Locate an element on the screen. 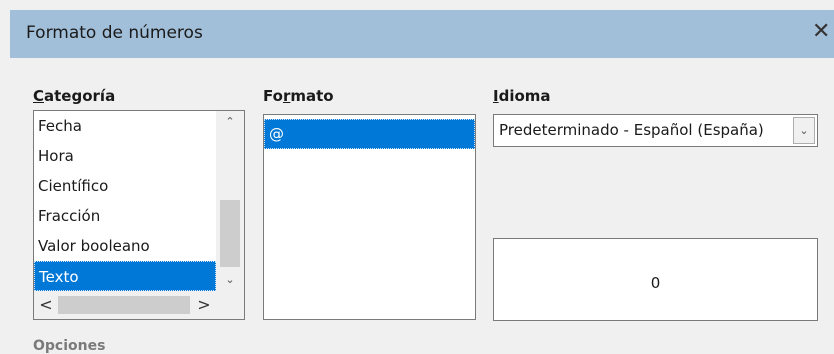 This screenshot has width=834, height=354. category-item-texto: Texto is located at coordinates (125, 276).